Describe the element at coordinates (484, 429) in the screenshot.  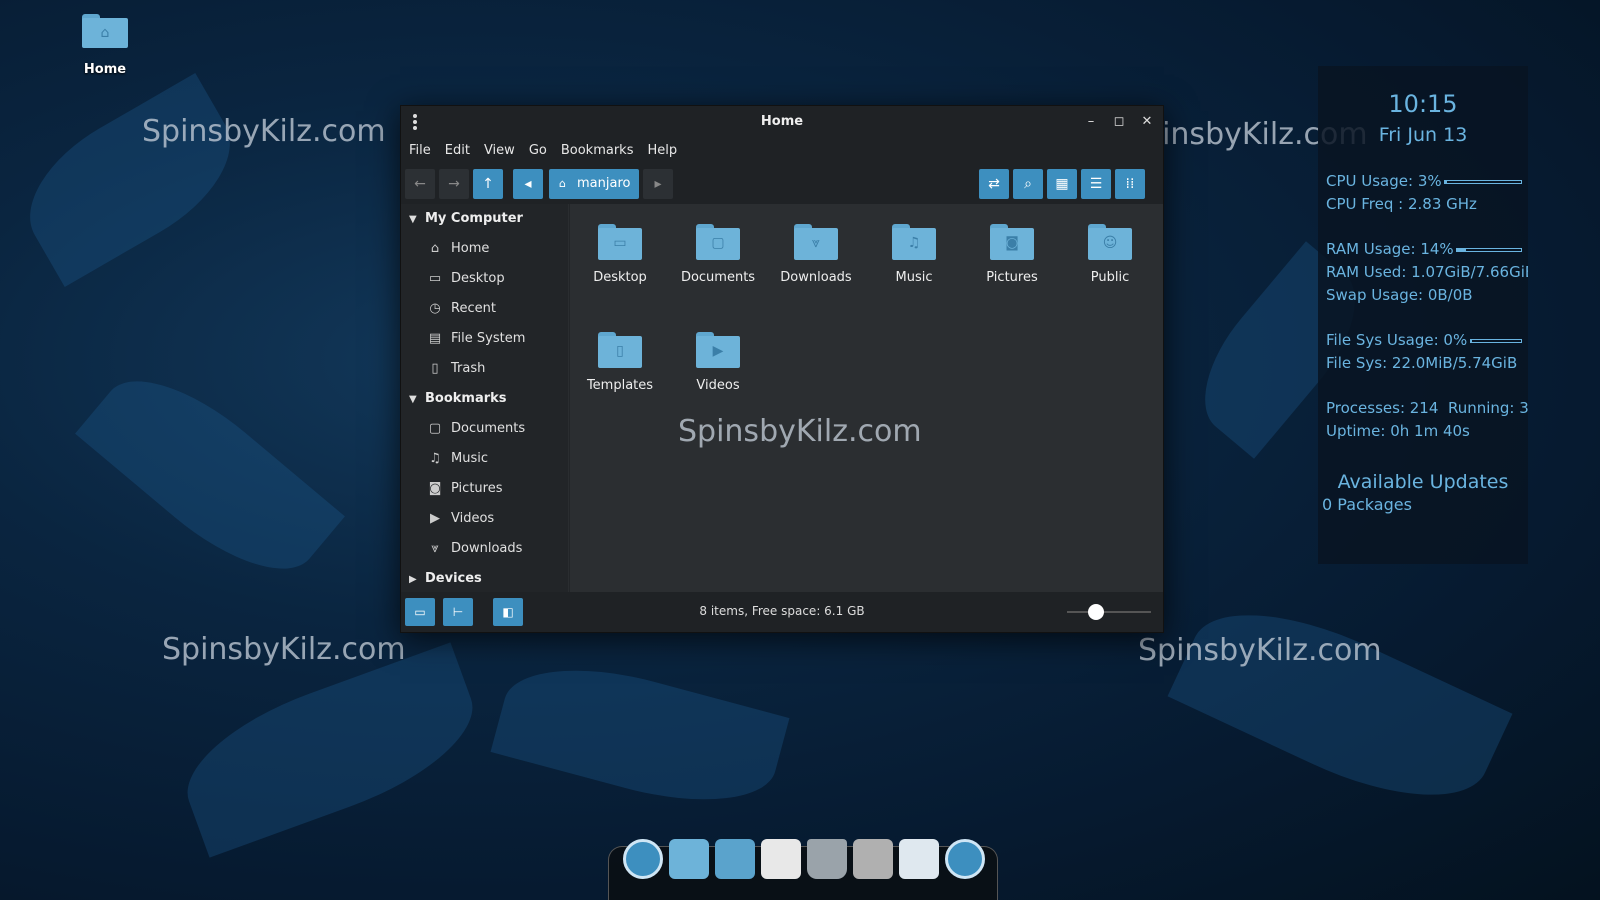
I see `sidebar-item-documents: ▢ Documents` at that location.